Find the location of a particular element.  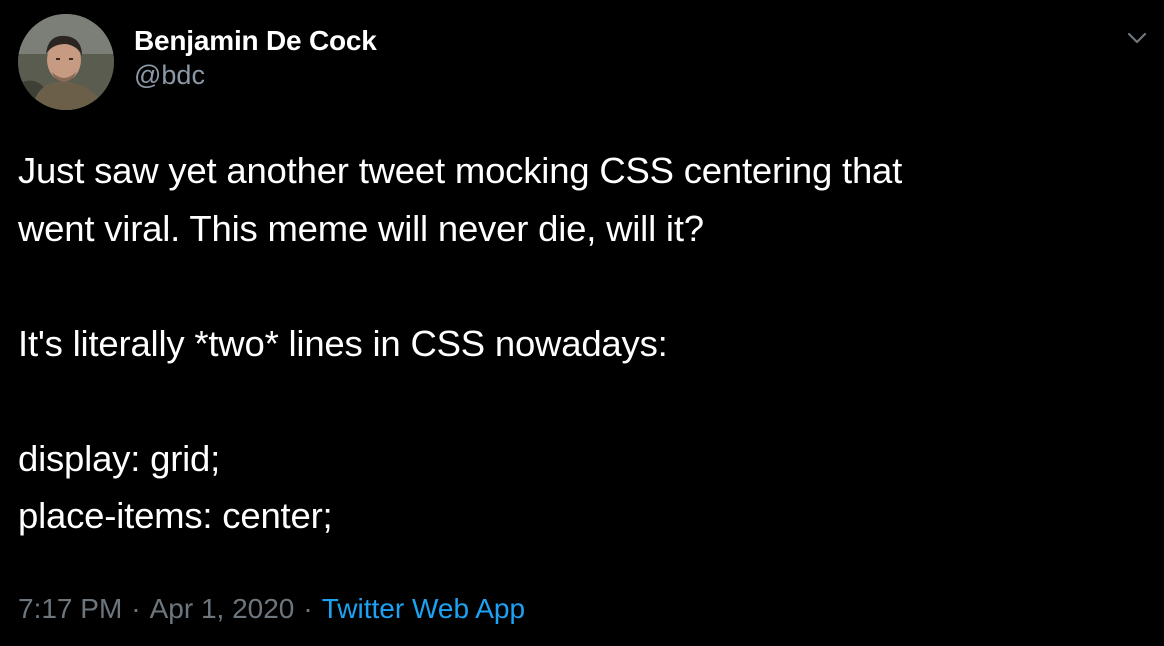

tweet-code-line: place-items: center; is located at coordinates (175, 515).